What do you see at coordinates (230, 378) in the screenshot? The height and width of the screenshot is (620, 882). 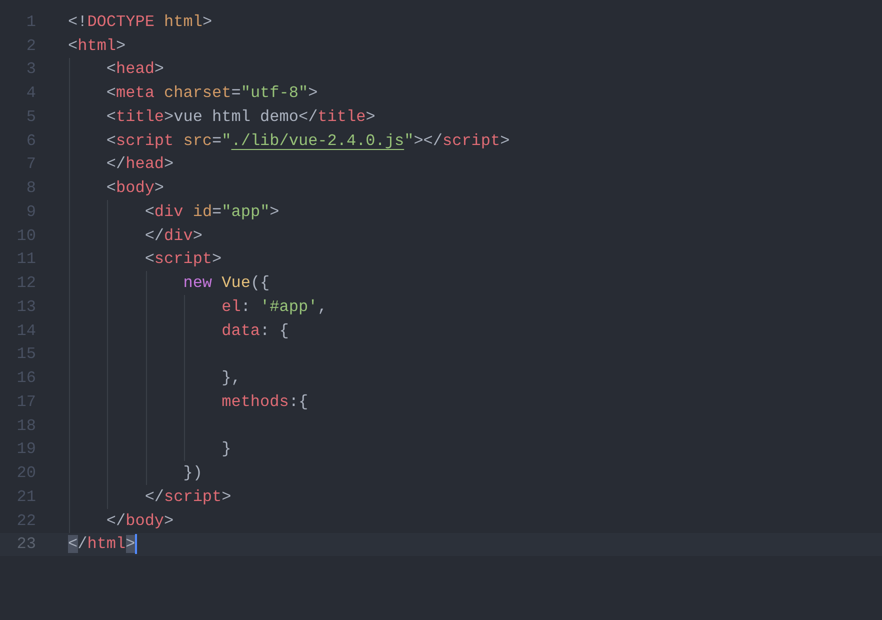 I see `code-line: },` at bounding box center [230, 378].